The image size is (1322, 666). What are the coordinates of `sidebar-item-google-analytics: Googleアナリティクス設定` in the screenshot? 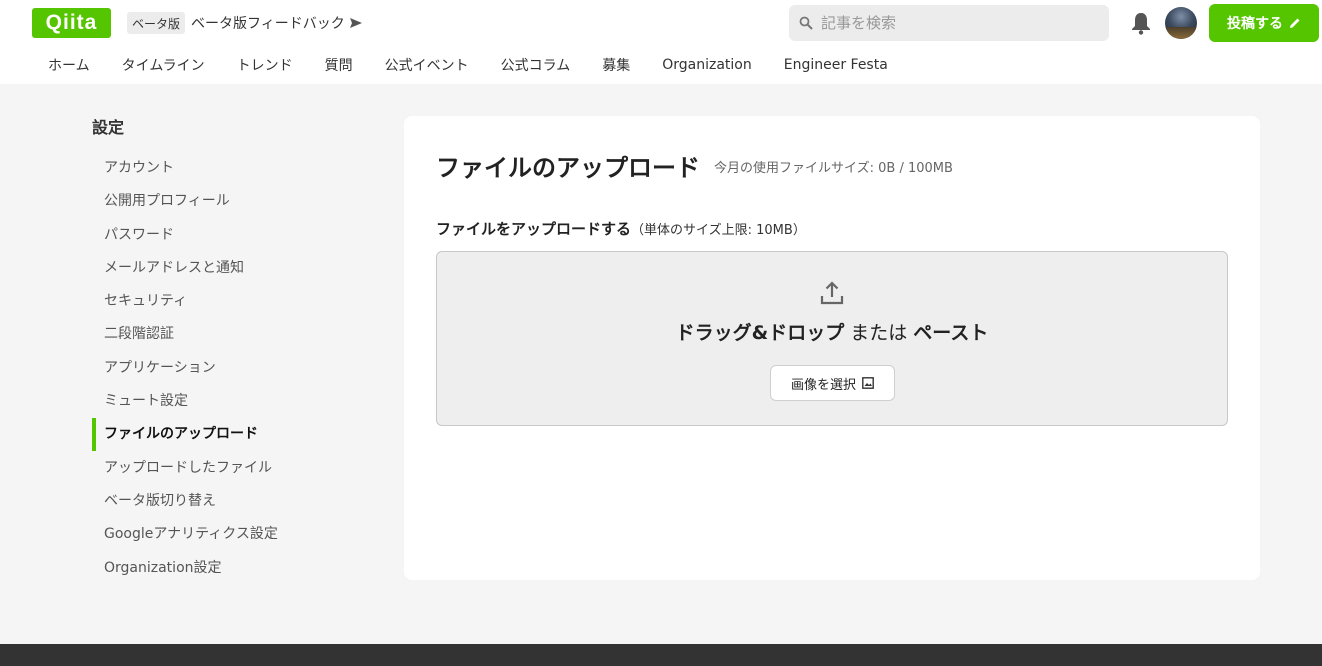 It's located at (237, 534).